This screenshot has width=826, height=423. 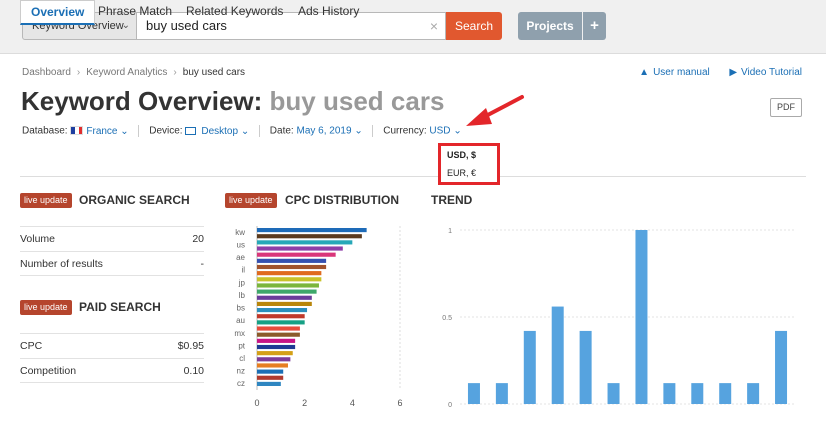 I want to click on metric-row-results: Number of results -, so click(x=112, y=263).